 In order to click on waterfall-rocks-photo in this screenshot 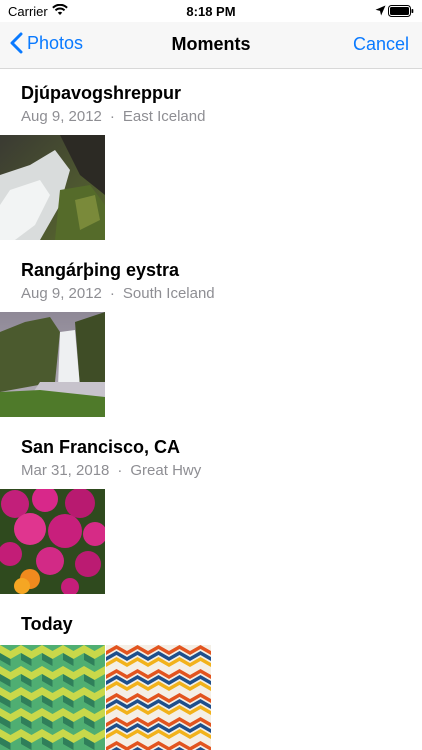, I will do `click(52, 187)`.